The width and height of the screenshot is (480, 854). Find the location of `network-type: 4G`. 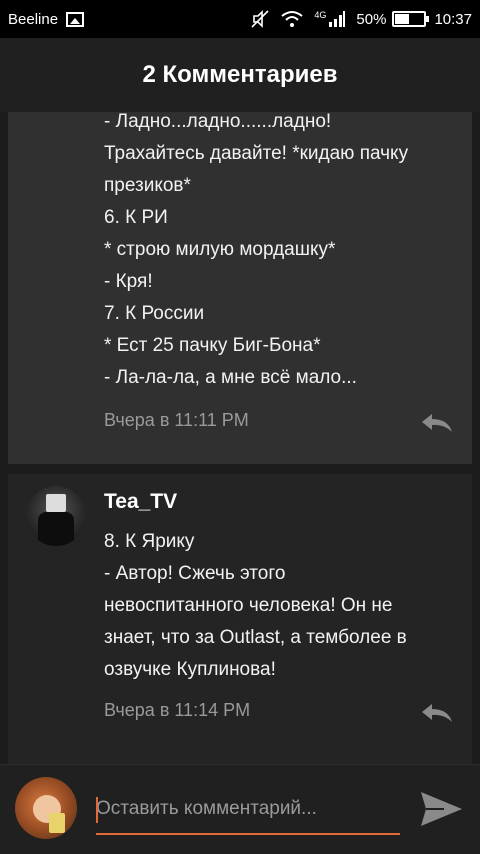

network-type: 4G is located at coordinates (320, 15).